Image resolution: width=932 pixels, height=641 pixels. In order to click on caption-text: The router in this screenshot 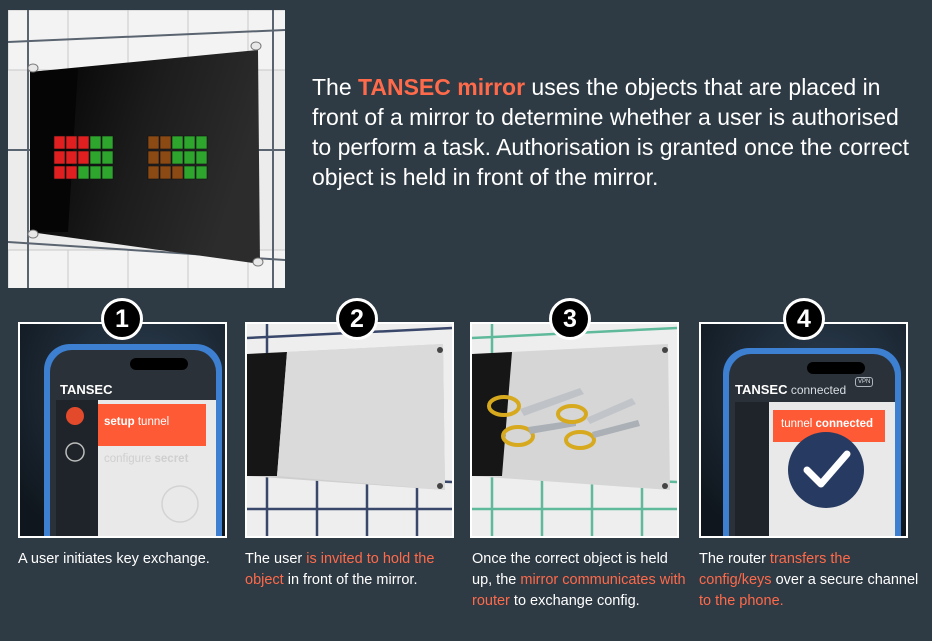, I will do `click(734, 559)`.